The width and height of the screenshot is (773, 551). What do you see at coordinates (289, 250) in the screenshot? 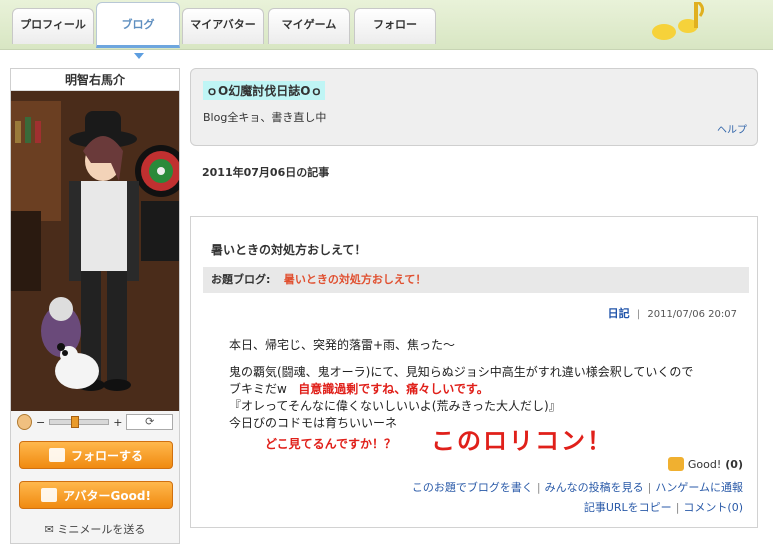
I see `article-title: 暑いときの対処方おしえて！` at bounding box center [289, 250].